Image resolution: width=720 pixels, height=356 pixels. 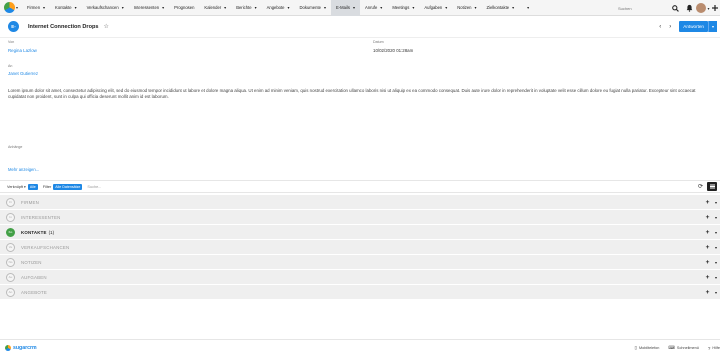 What do you see at coordinates (712, 186) in the screenshot?
I see `list-view-icon` at bounding box center [712, 186].